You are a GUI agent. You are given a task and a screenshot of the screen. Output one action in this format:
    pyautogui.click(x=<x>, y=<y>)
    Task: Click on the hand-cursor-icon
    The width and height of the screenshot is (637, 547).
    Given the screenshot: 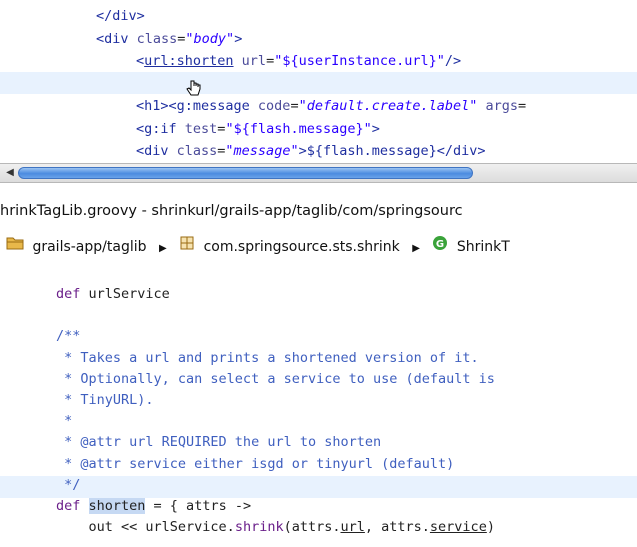 What is the action you would take?
    pyautogui.click(x=194, y=91)
    